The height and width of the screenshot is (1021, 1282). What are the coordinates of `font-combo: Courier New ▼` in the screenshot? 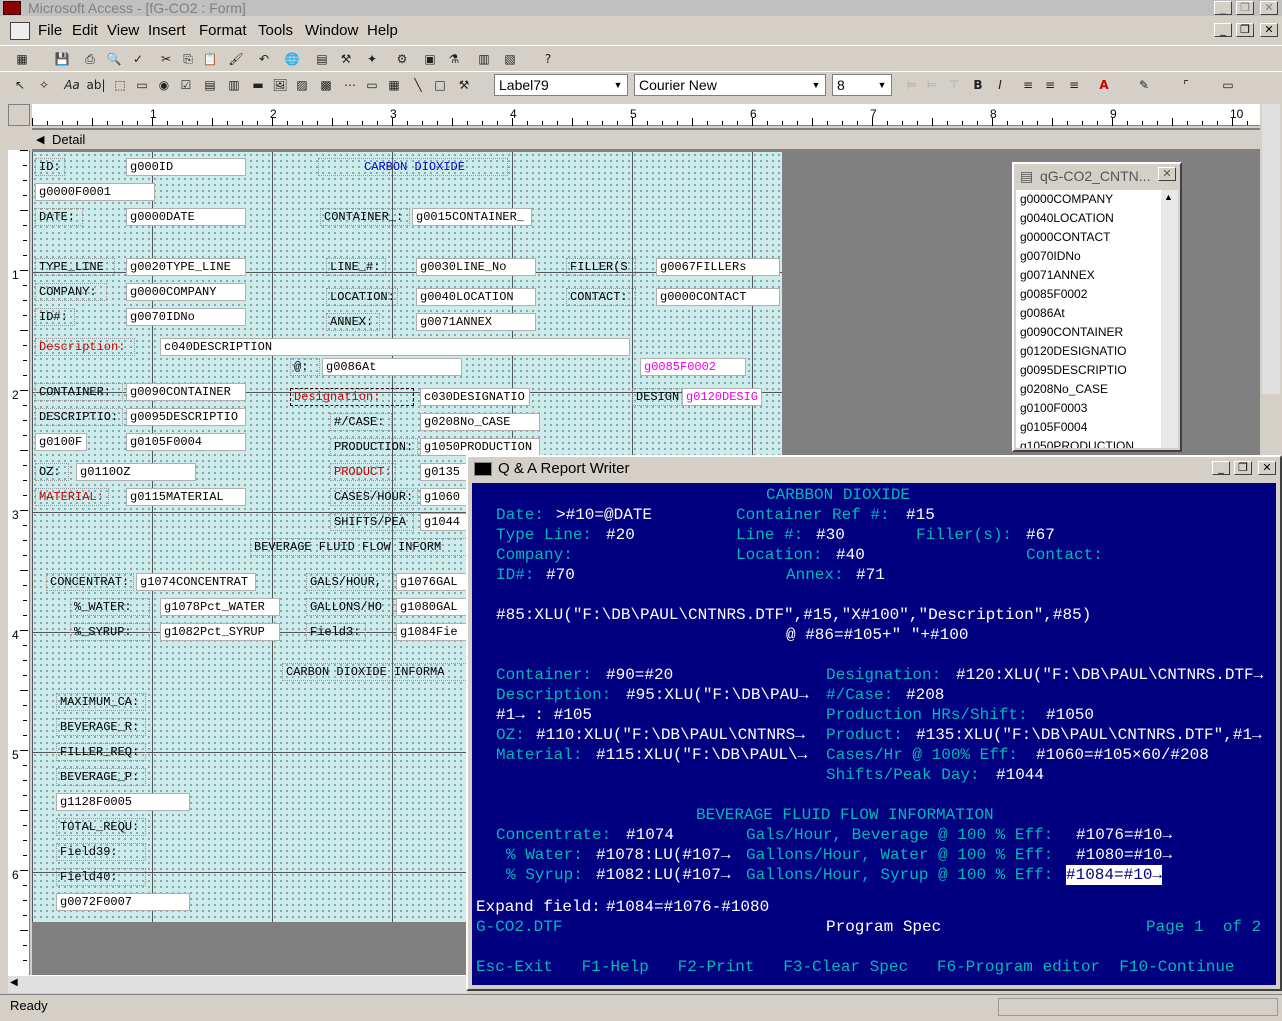 It's located at (730, 85).